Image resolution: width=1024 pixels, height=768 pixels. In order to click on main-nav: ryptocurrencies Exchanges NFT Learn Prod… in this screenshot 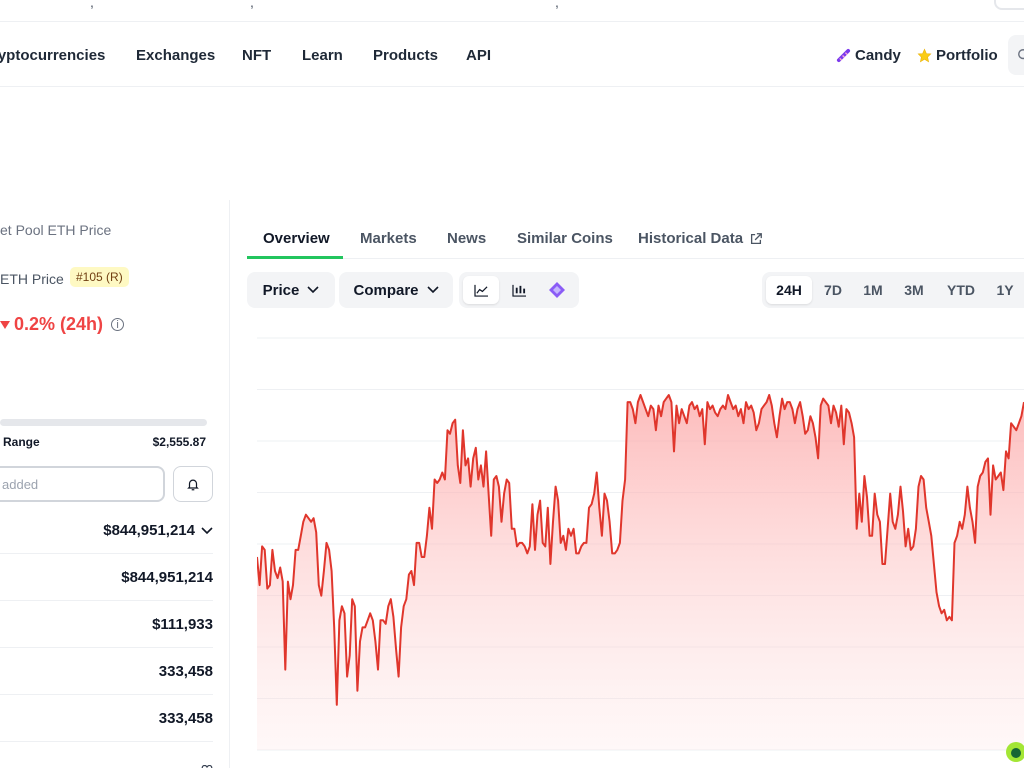, I will do `click(512, 55)`.